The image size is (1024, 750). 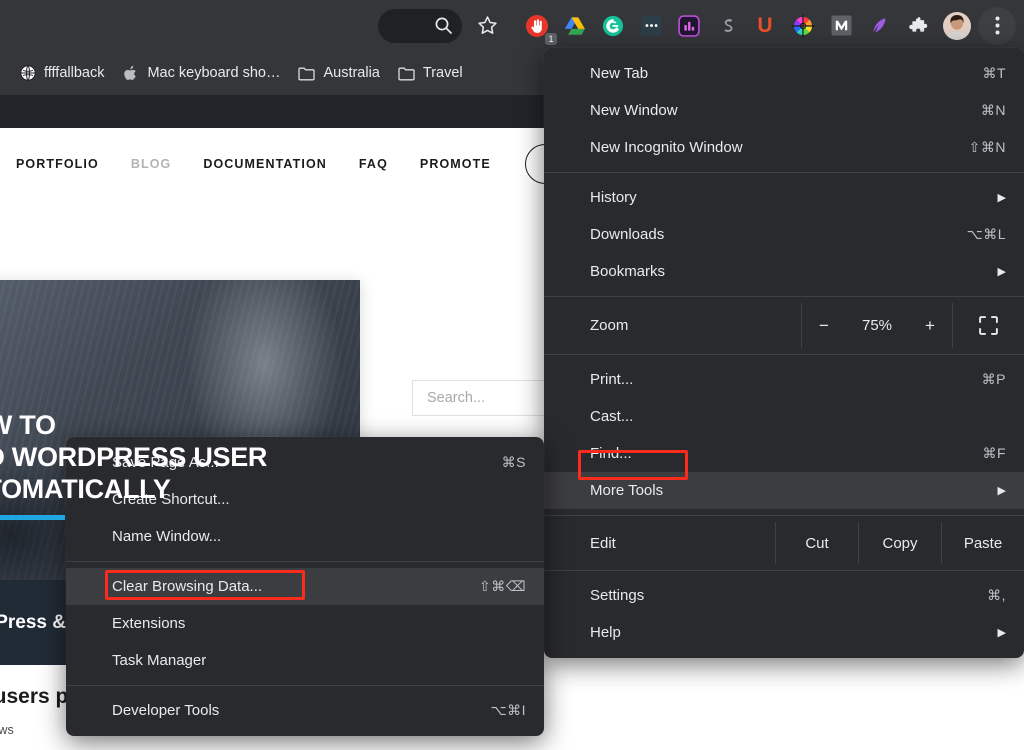 What do you see at coordinates (803, 26) in the screenshot?
I see `colorzilla-extension-icon` at bounding box center [803, 26].